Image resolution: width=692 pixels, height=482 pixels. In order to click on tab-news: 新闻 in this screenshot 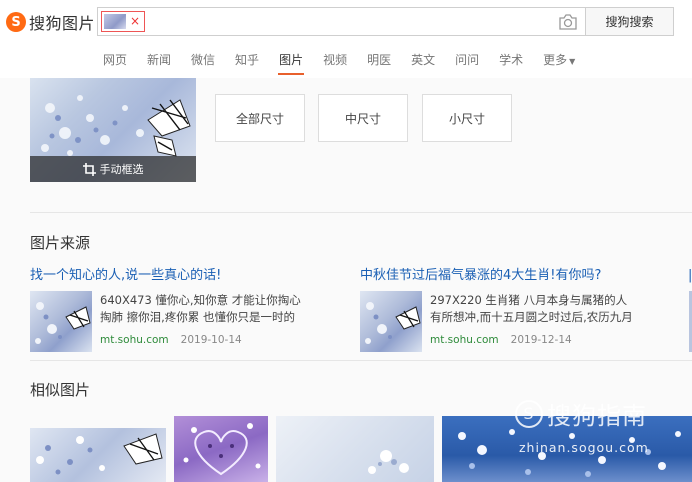, I will do `click(159, 61)`.